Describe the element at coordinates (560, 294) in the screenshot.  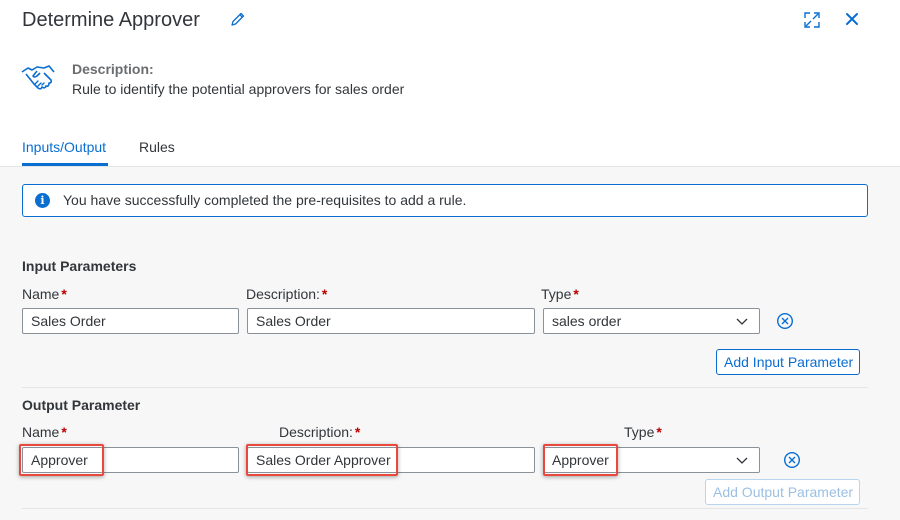
I see `input-type-label: Type *` at that location.